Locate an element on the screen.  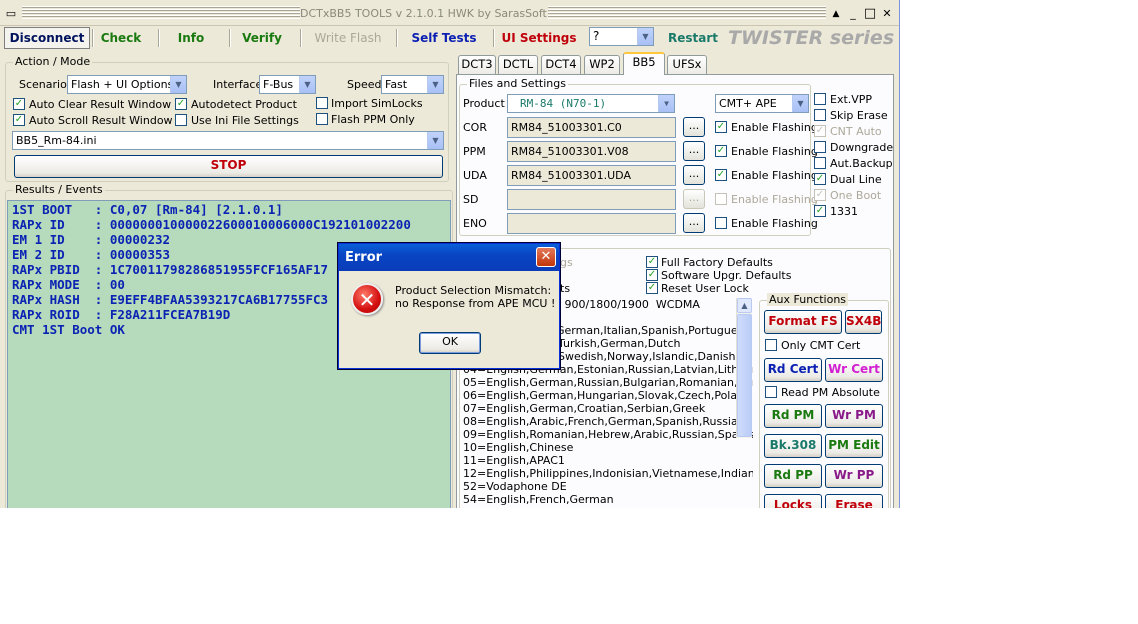
tab-bb5: BB5 is located at coordinates (644, 63).